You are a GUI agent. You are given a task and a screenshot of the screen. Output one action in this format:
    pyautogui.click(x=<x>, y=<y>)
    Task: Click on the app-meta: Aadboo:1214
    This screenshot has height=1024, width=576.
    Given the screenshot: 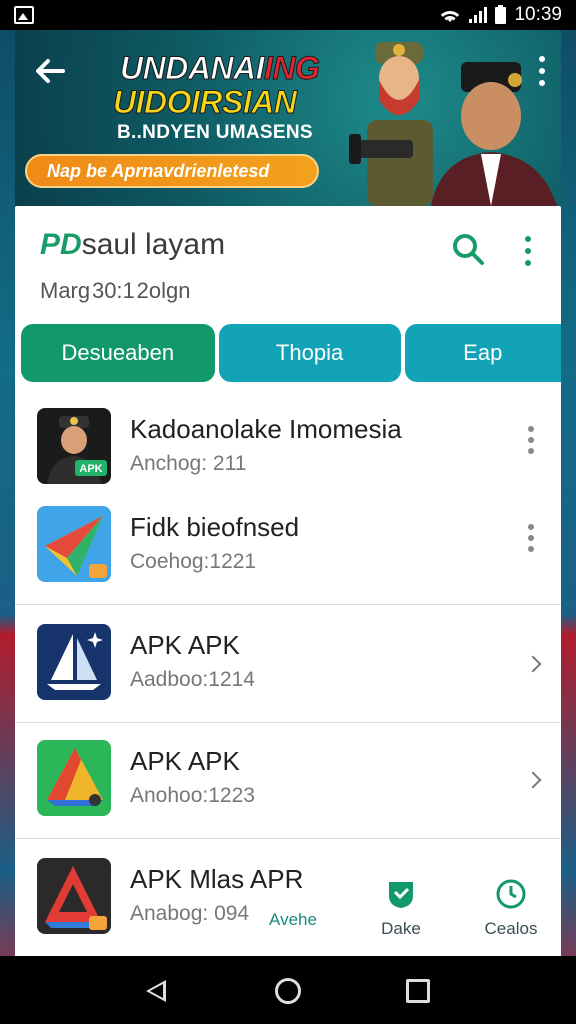 What is the action you would take?
    pyautogui.click(x=192, y=679)
    